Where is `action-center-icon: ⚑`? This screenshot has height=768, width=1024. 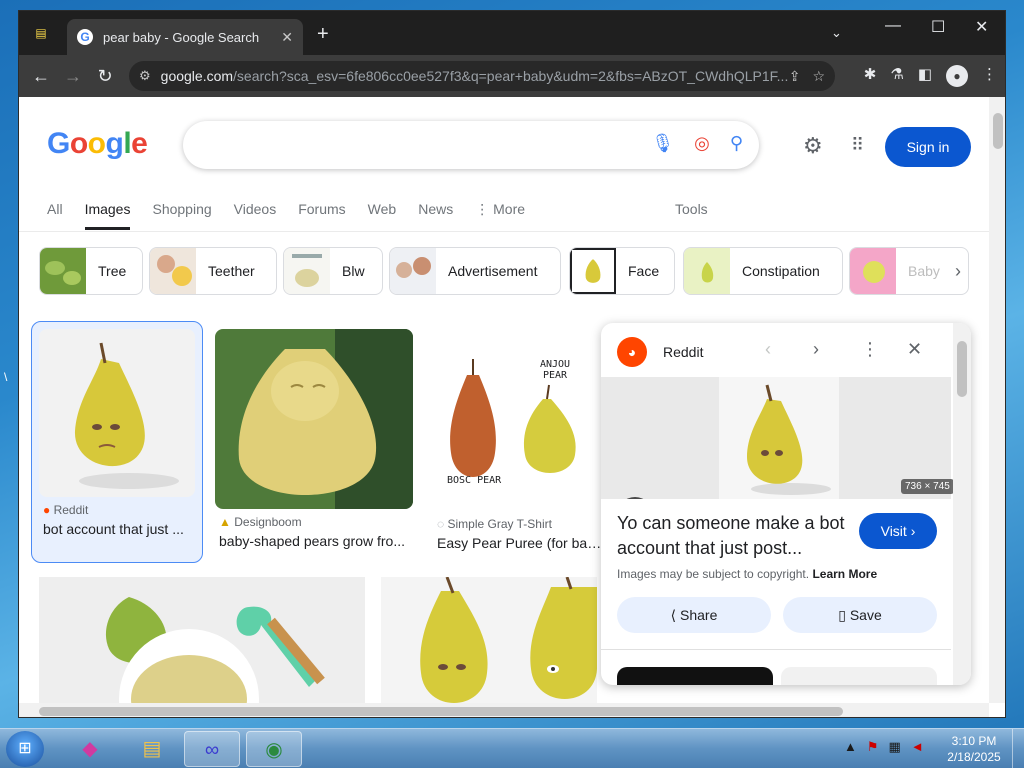
action-center-icon: ⚑ is located at coordinates (873, 747).